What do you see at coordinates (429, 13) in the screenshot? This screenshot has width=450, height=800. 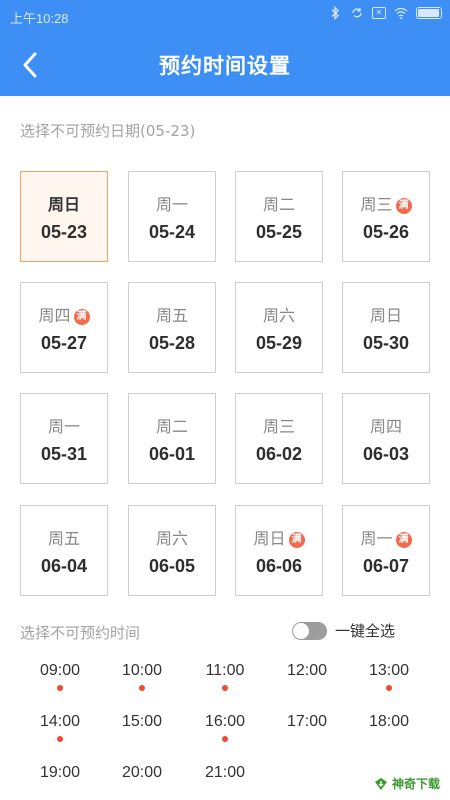 I see `battery-icon` at bounding box center [429, 13].